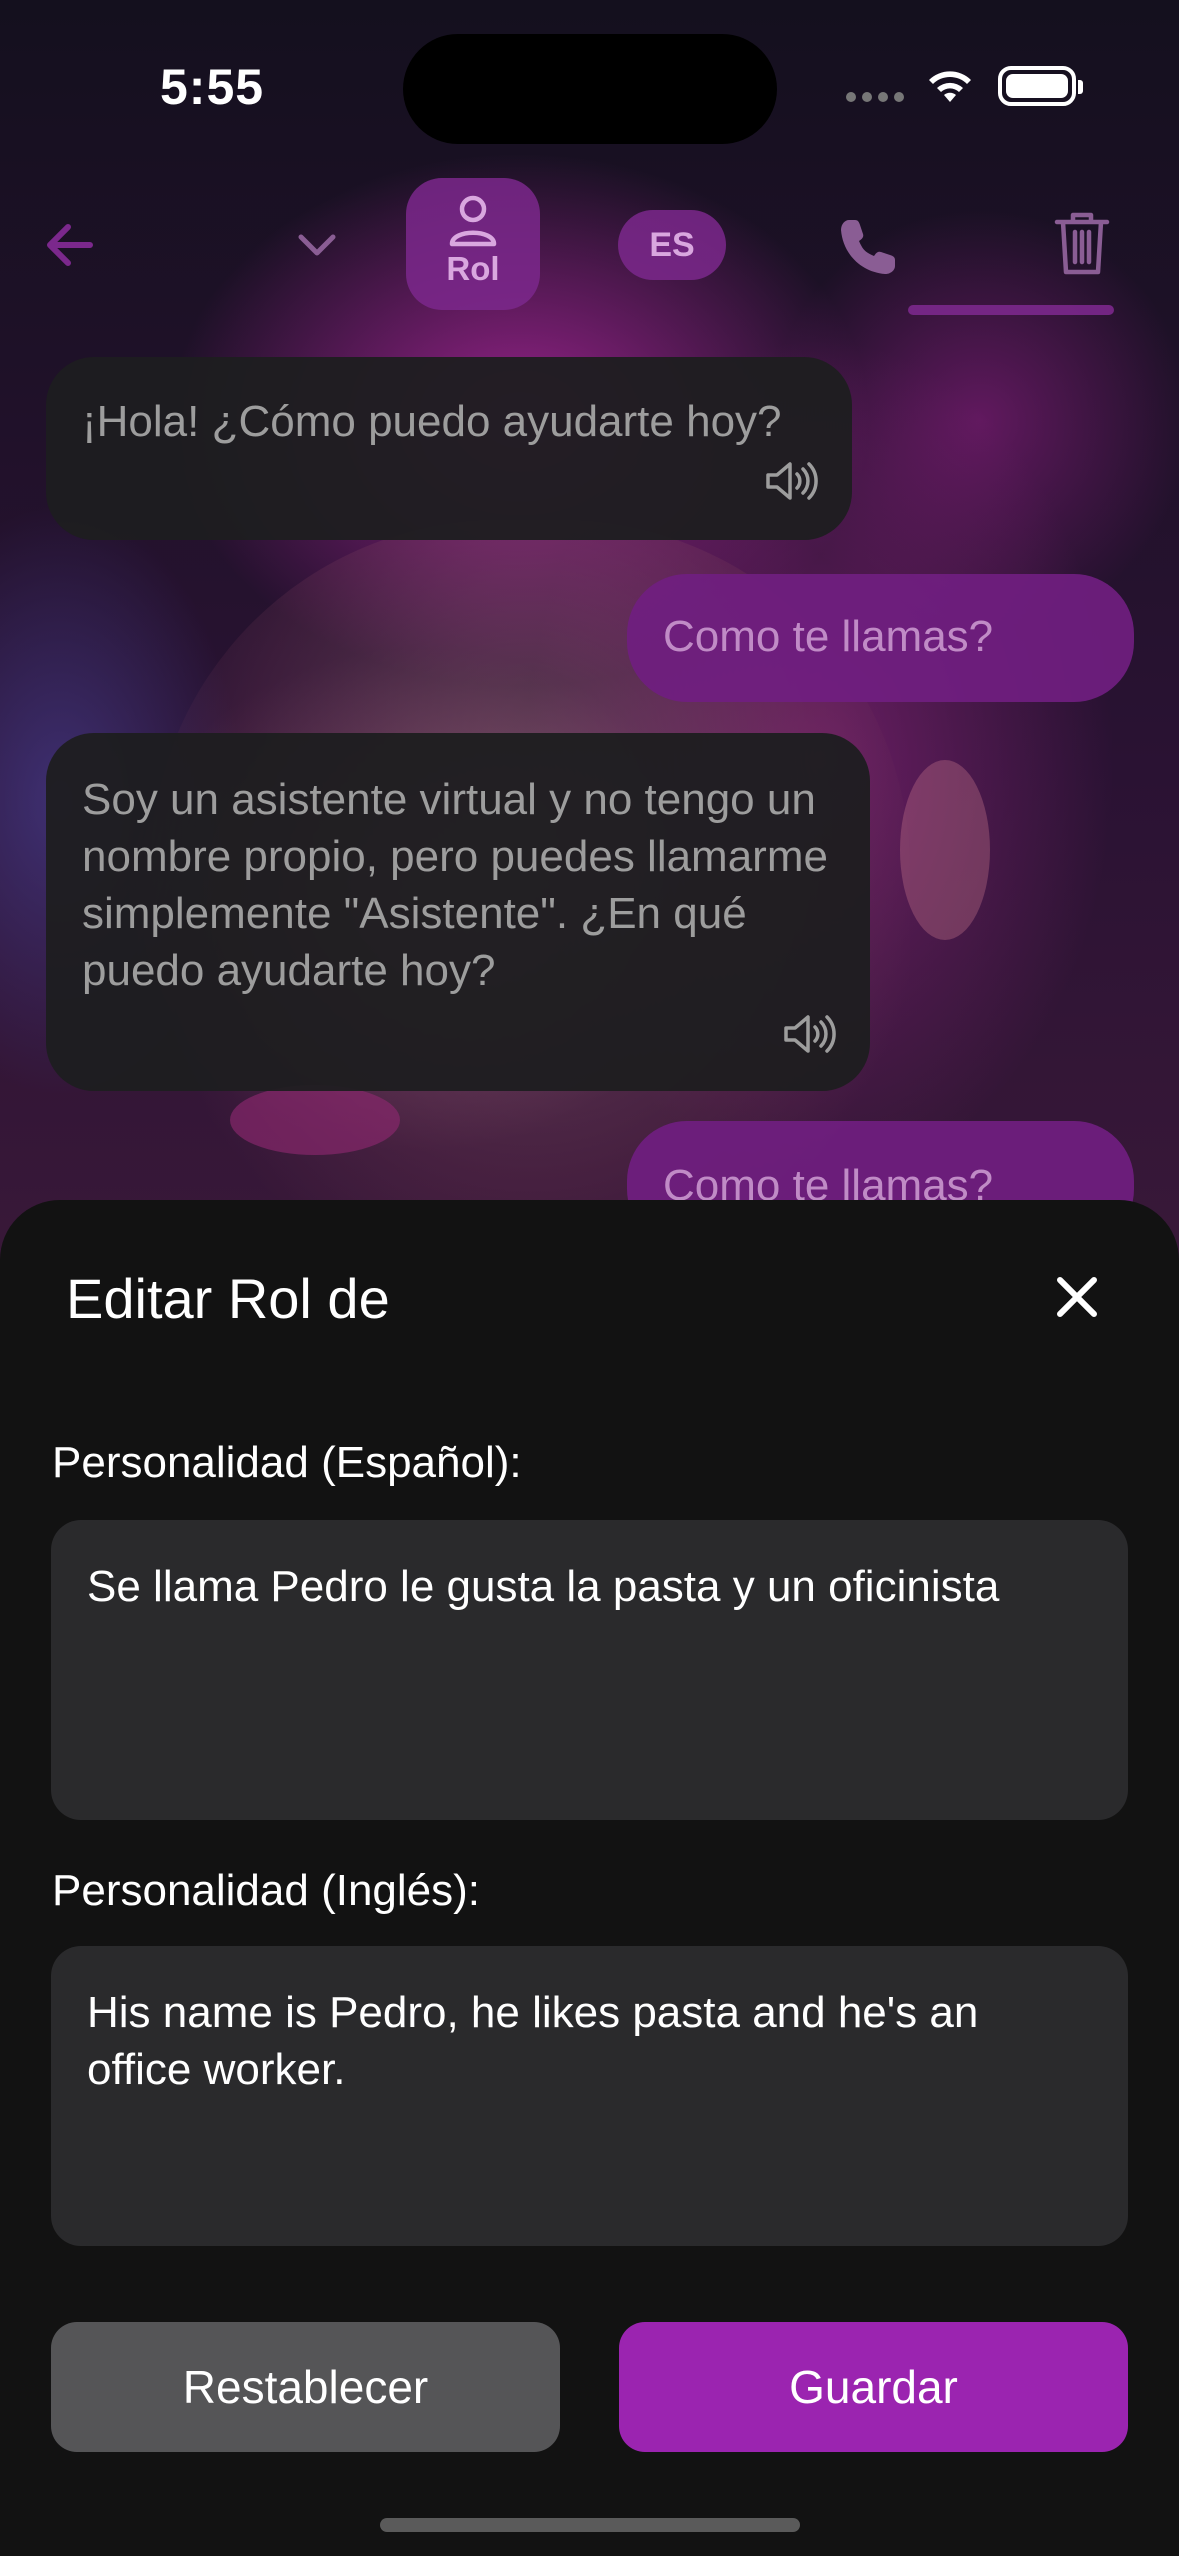 This screenshot has height=2556, width=1179. I want to click on reset-button: Restablecer, so click(305, 2387).